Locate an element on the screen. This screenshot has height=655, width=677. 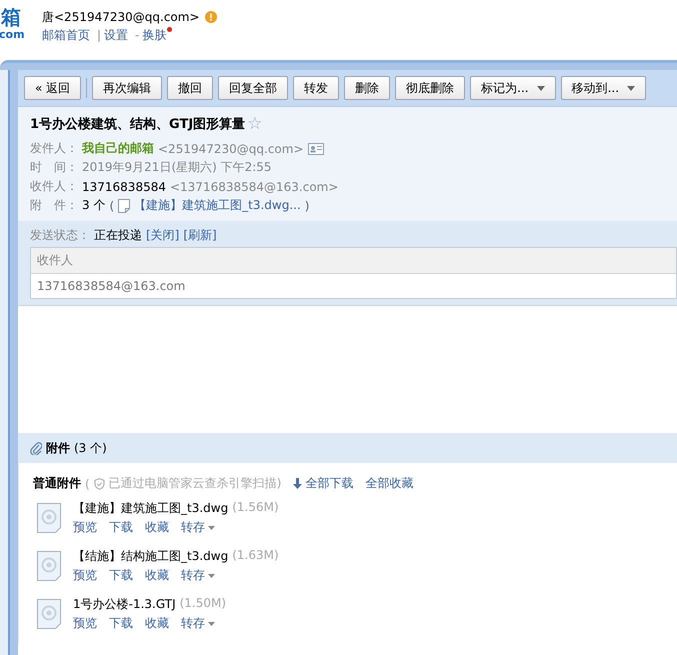
toolbar-button: 转发 is located at coordinates (316, 88).